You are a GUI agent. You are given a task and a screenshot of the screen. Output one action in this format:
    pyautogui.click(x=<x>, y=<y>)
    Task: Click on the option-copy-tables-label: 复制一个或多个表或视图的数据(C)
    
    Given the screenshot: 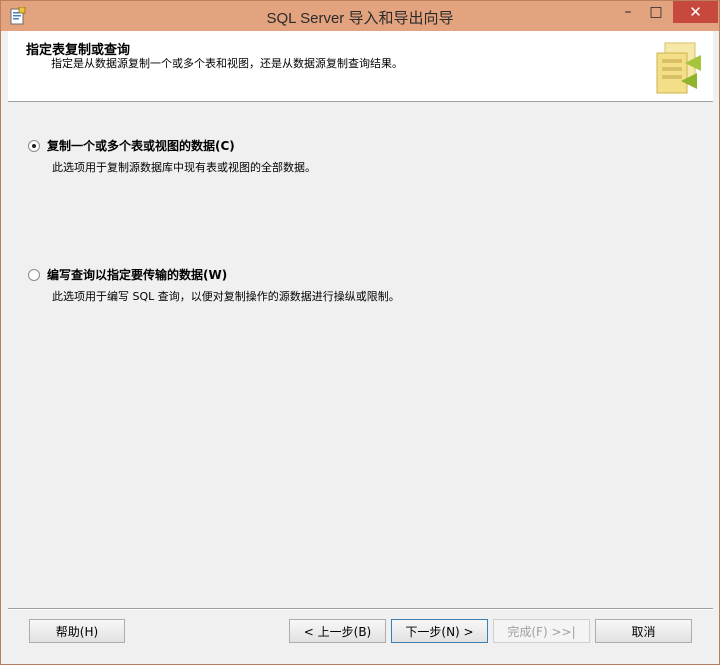 What is the action you would take?
    pyautogui.click(x=141, y=145)
    